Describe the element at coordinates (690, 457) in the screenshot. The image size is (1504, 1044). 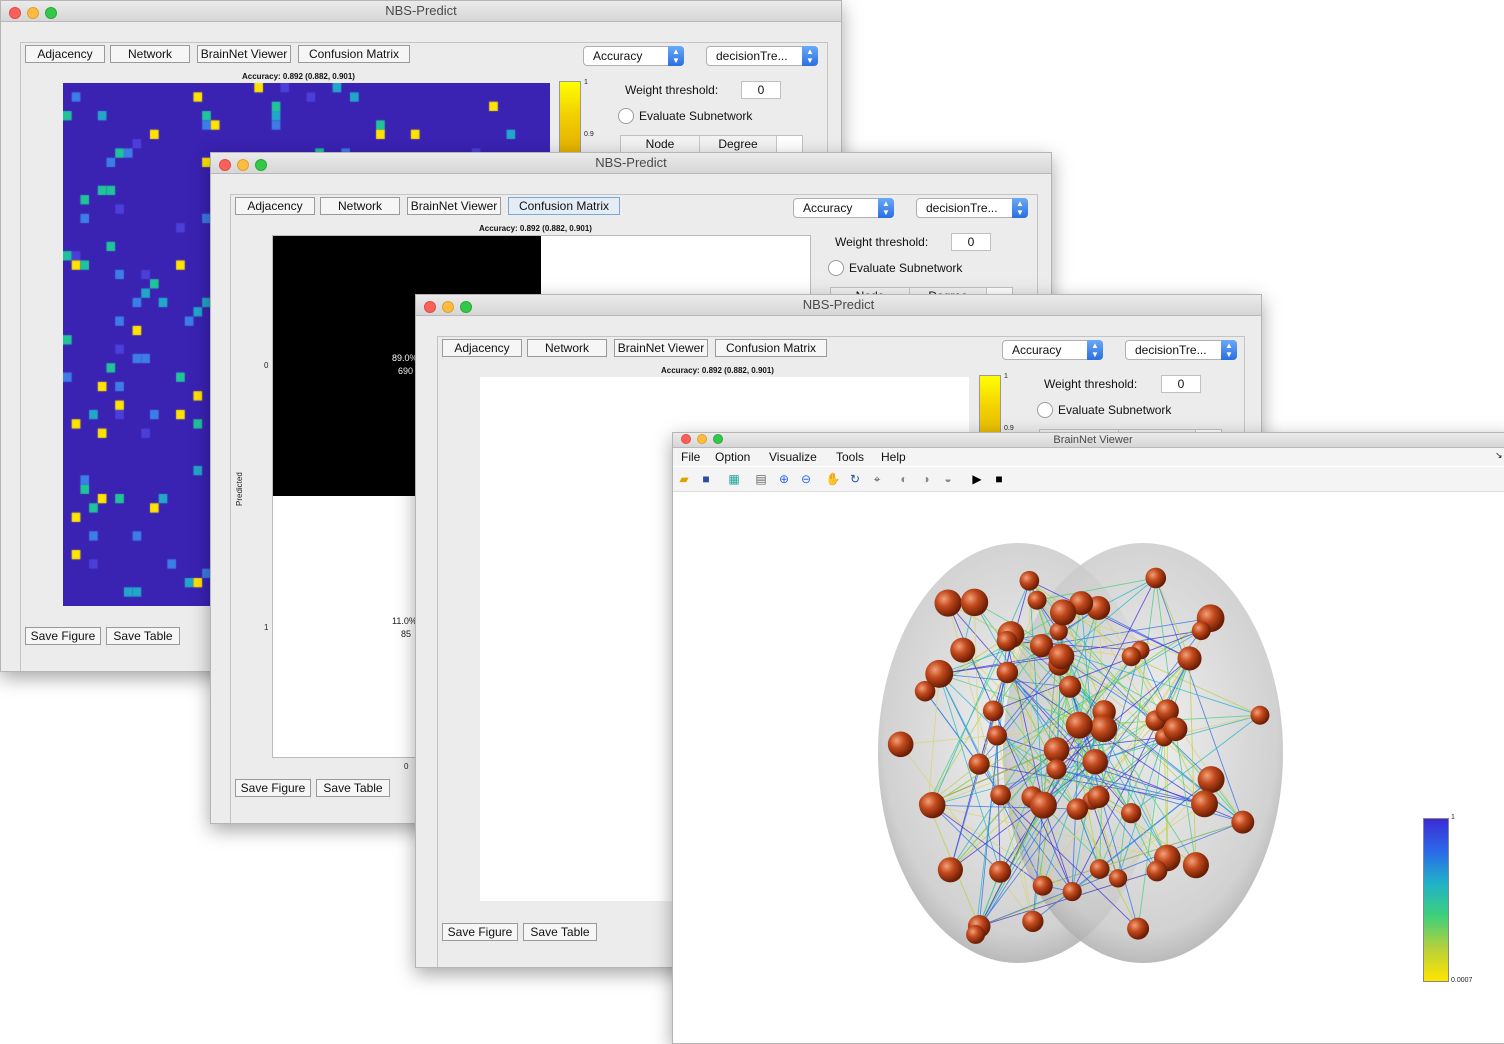
I see `menu-file: File` at that location.